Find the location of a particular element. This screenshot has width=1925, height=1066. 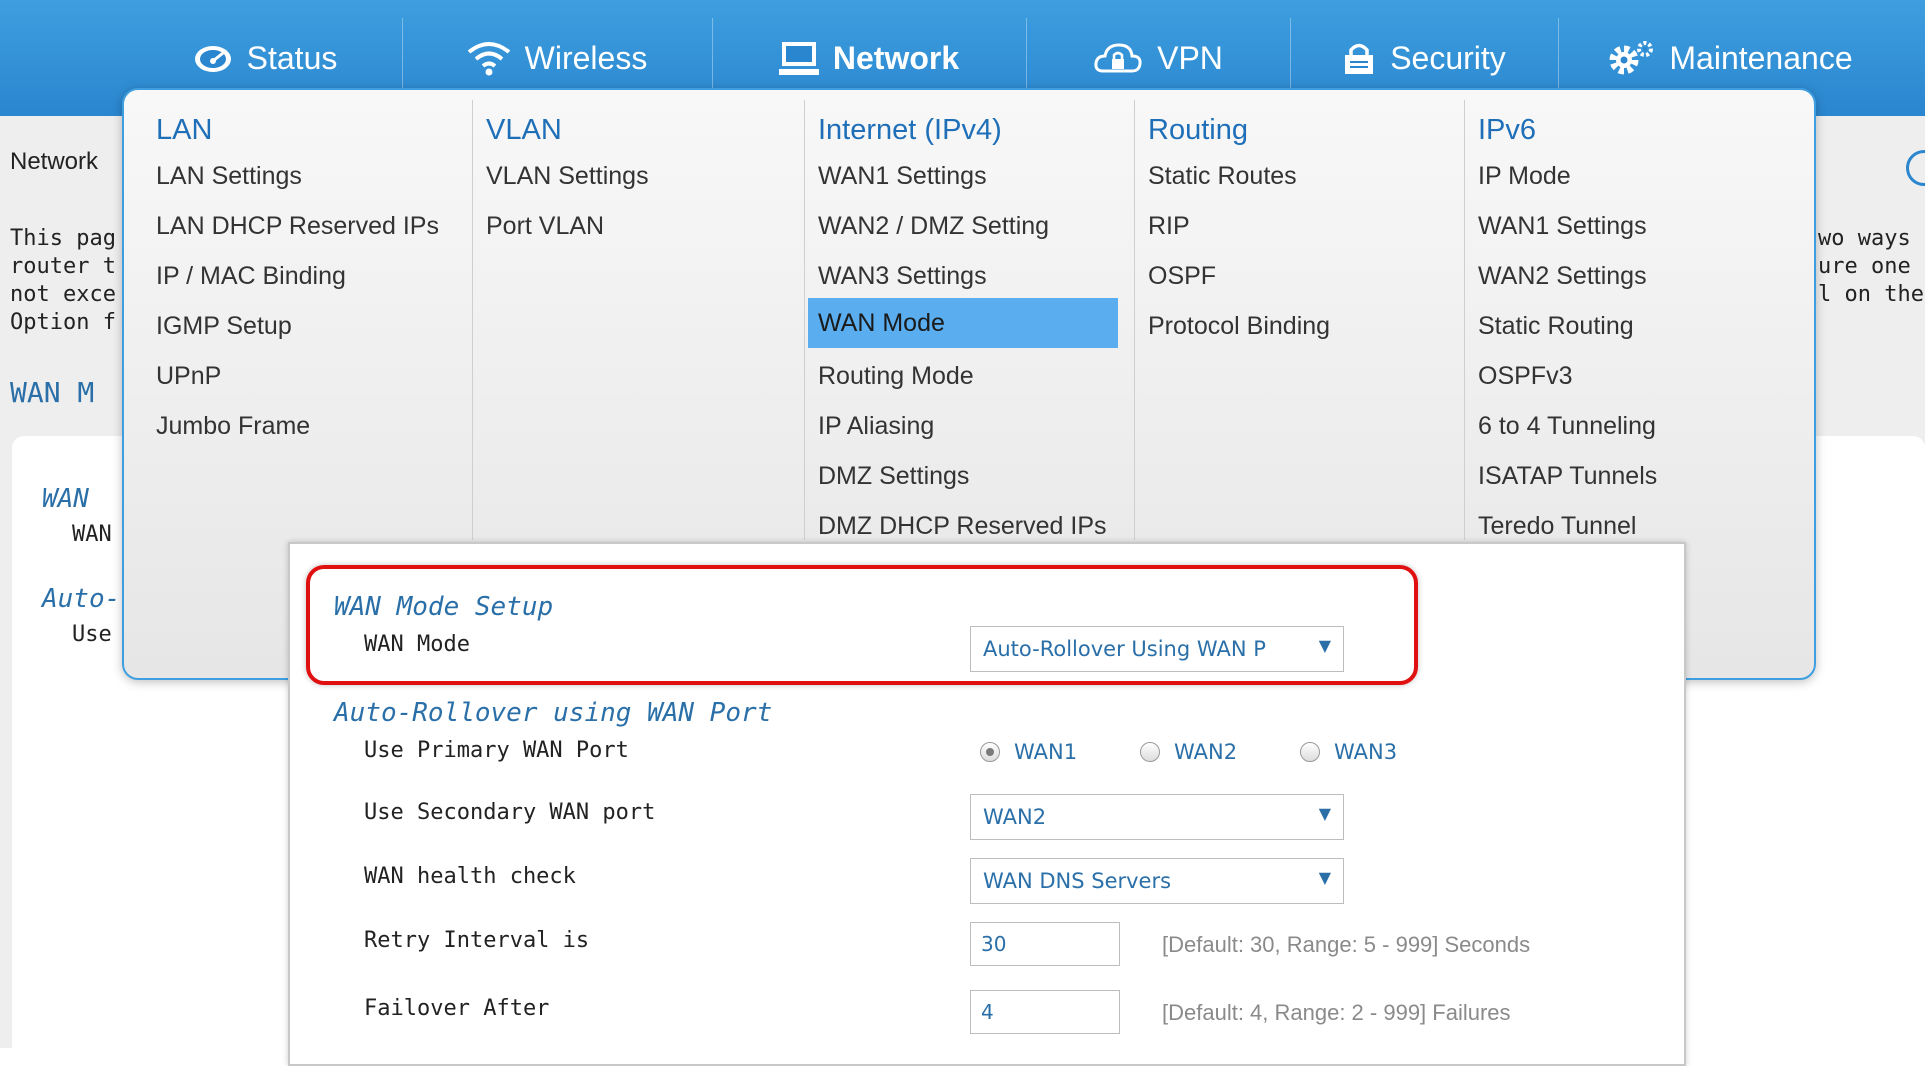

menu-item-dmz-settings: DMZ Settings is located at coordinates (893, 476).